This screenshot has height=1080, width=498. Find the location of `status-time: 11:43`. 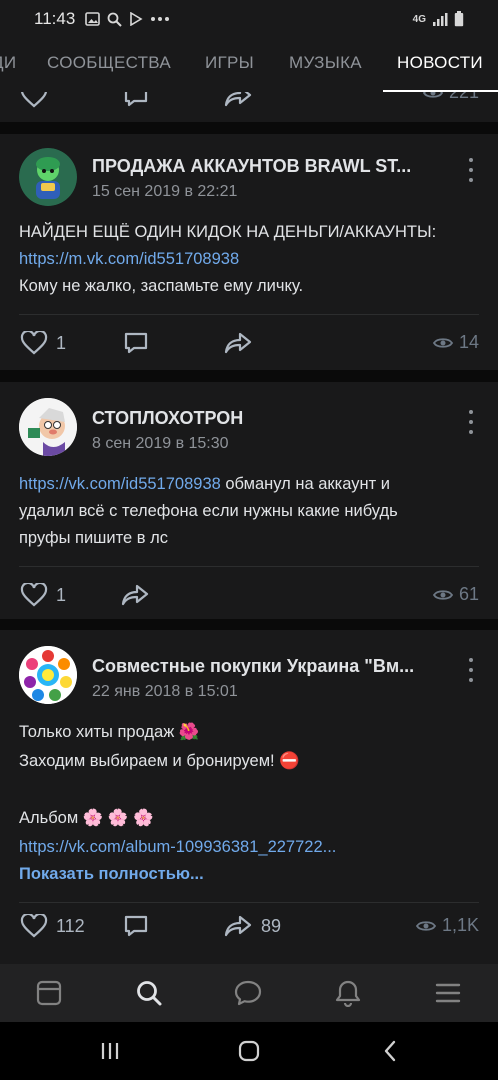

status-time: 11:43 is located at coordinates (55, 18).